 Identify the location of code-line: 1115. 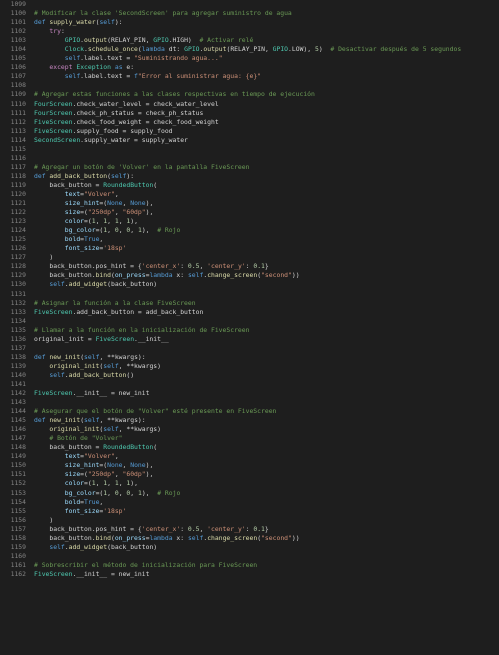
(249, 149).